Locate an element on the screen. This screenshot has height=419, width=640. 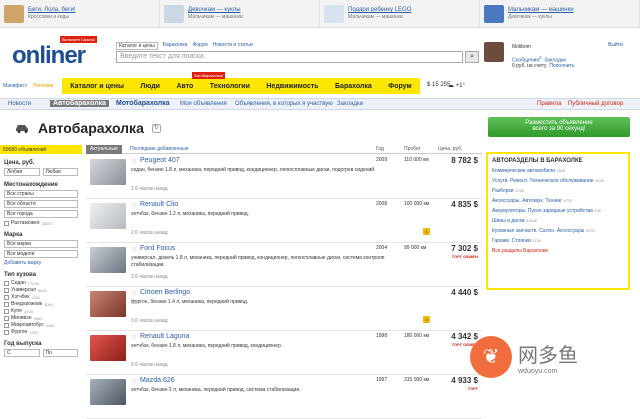
promo-item: Мальчикам — машинки Девочкам — куклы is located at coordinates (560, 13).